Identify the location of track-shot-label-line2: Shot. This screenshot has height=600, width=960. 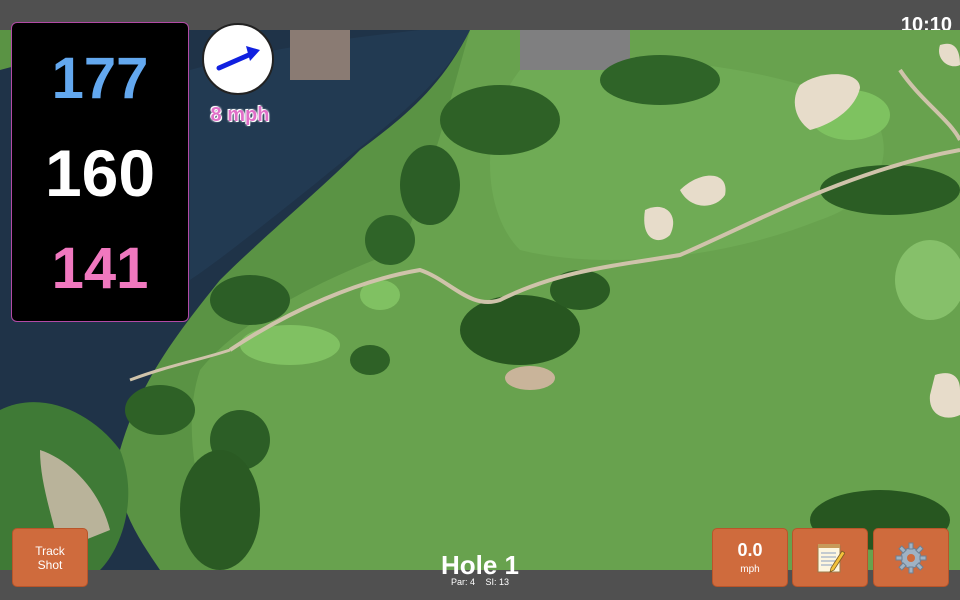
(50, 564).